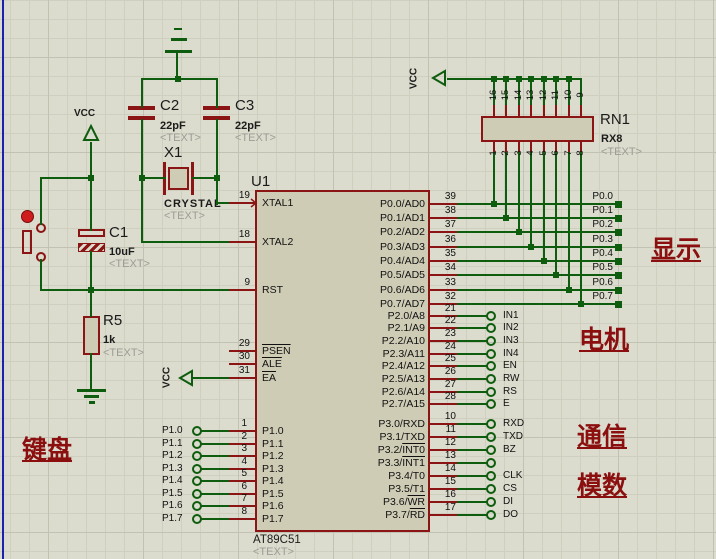 The height and width of the screenshot is (559, 716). What do you see at coordinates (129, 264) in the screenshot?
I see `c1-text-placeholder: <TEXT>` at bounding box center [129, 264].